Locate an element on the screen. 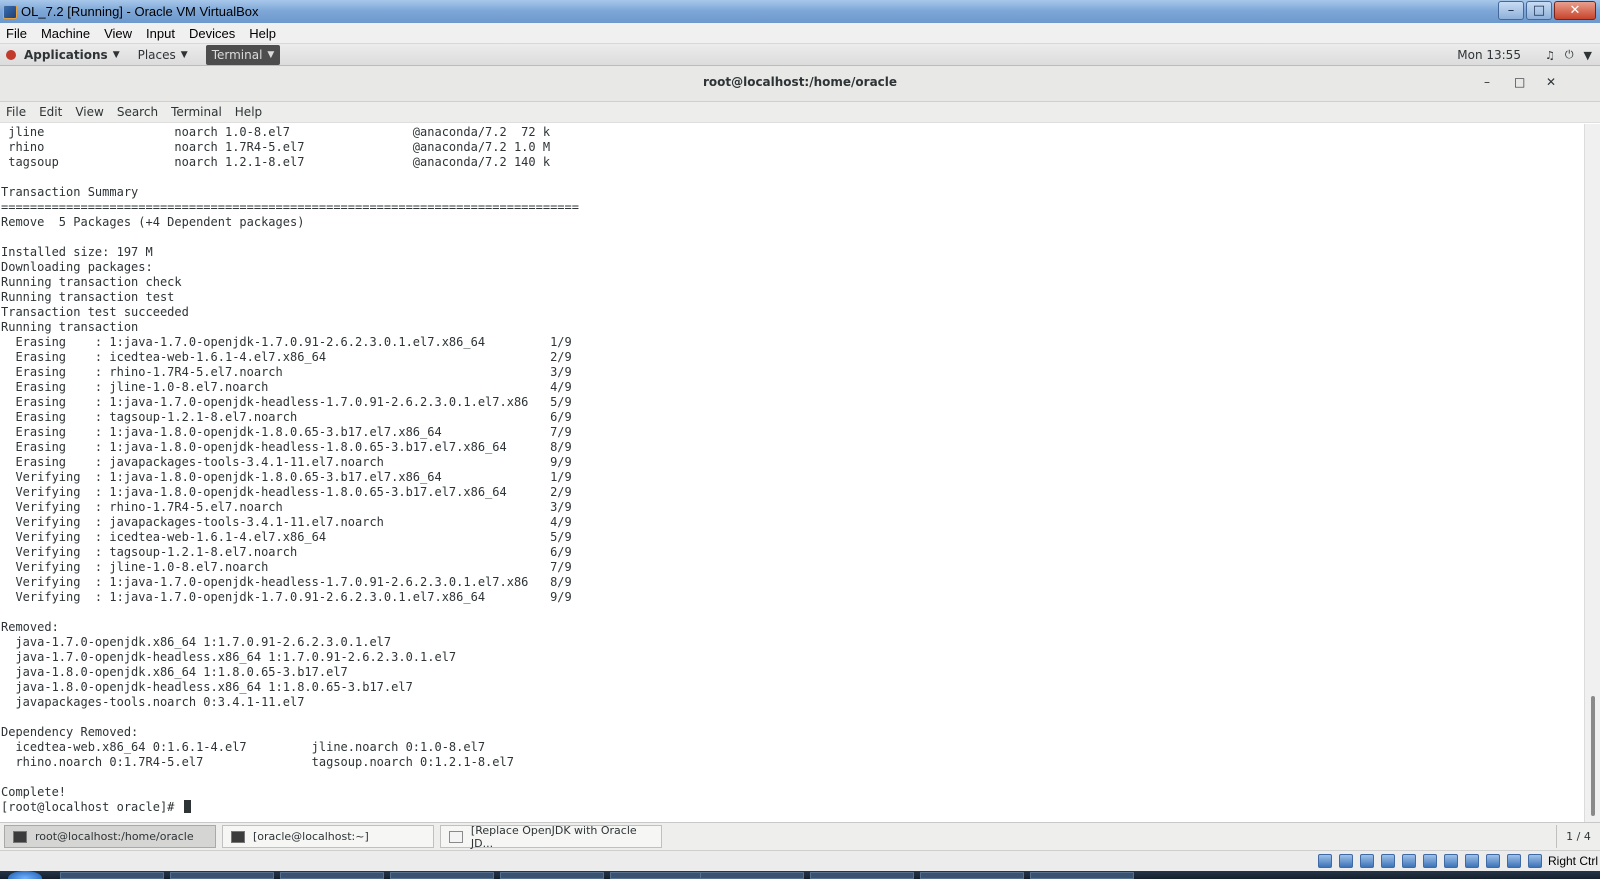 This screenshot has width=1600, height=879. usb-icon is located at coordinates (1409, 861).